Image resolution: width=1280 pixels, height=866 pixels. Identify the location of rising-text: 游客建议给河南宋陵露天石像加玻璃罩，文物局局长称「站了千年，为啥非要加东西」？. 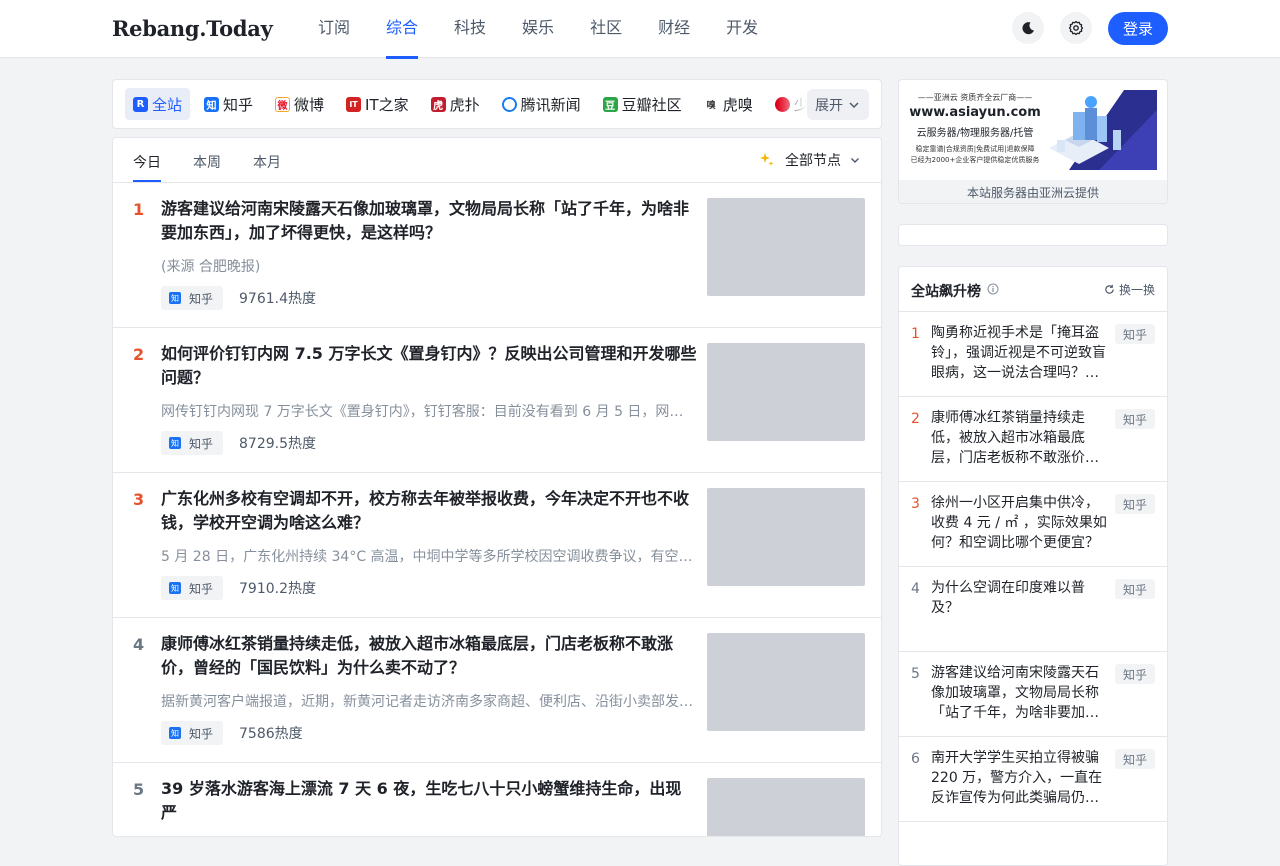
(1021, 693).